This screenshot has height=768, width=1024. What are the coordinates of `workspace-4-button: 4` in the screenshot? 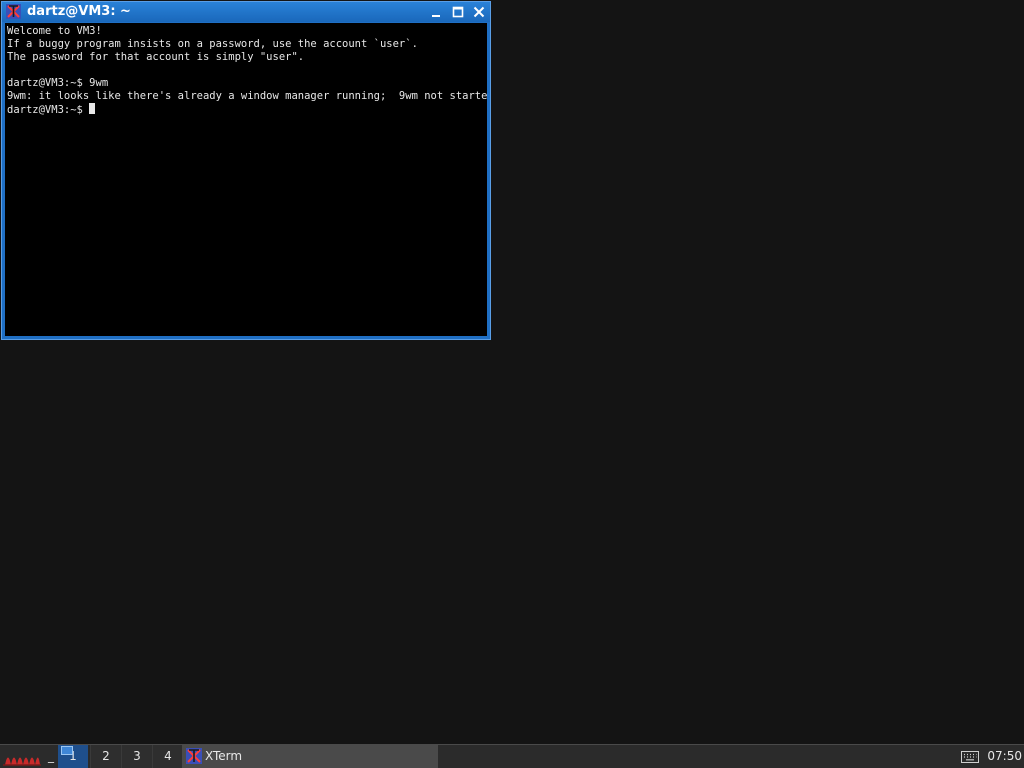 It's located at (167, 756).